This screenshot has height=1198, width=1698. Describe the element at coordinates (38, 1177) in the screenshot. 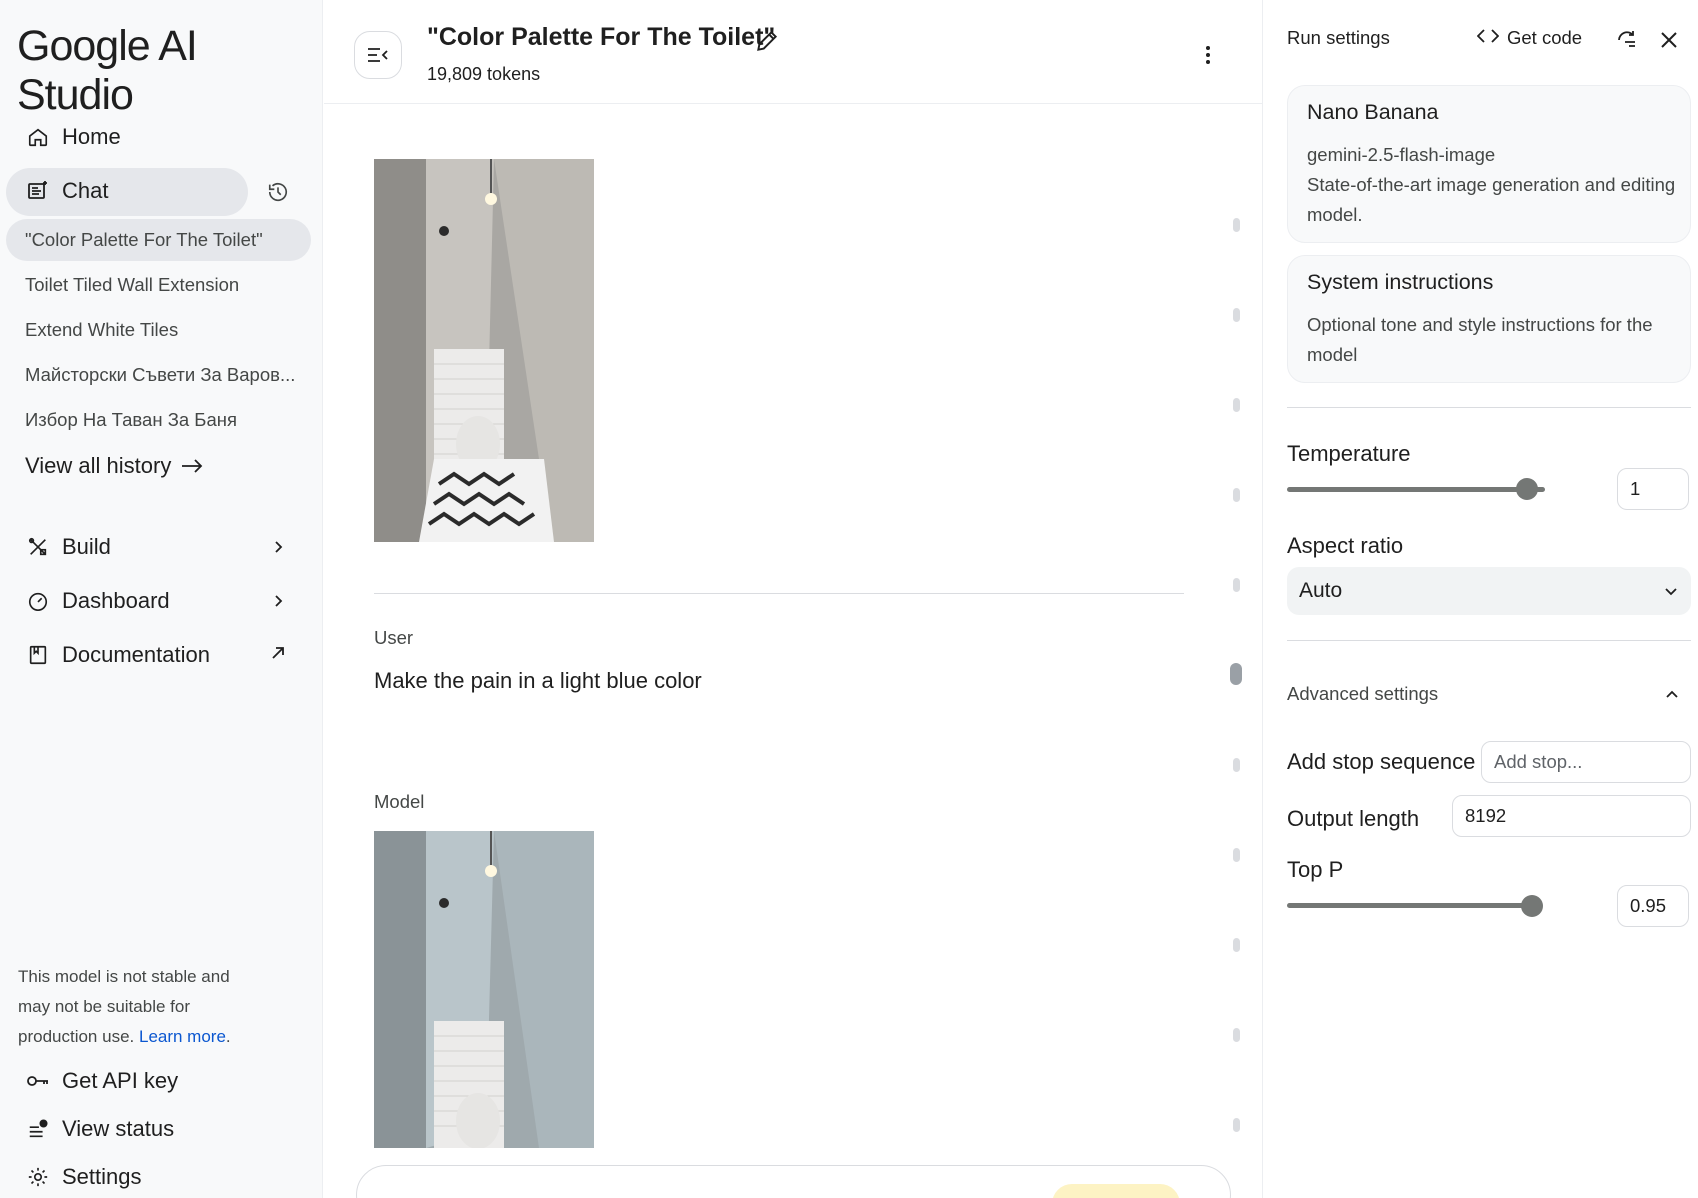

I see `gear-icon` at that location.